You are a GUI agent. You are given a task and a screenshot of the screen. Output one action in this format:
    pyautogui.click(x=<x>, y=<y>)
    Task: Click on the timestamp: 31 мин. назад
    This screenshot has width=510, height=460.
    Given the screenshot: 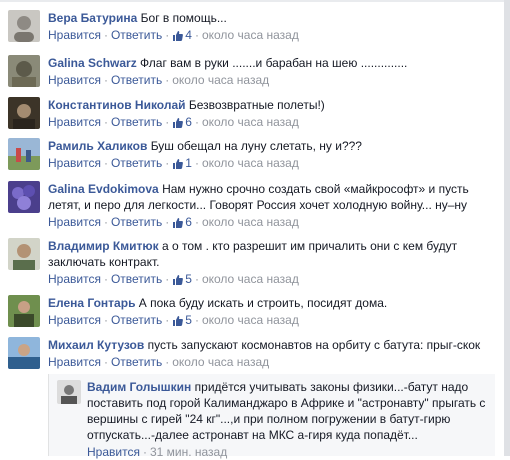 What is the action you would take?
    pyautogui.click(x=188, y=452)
    